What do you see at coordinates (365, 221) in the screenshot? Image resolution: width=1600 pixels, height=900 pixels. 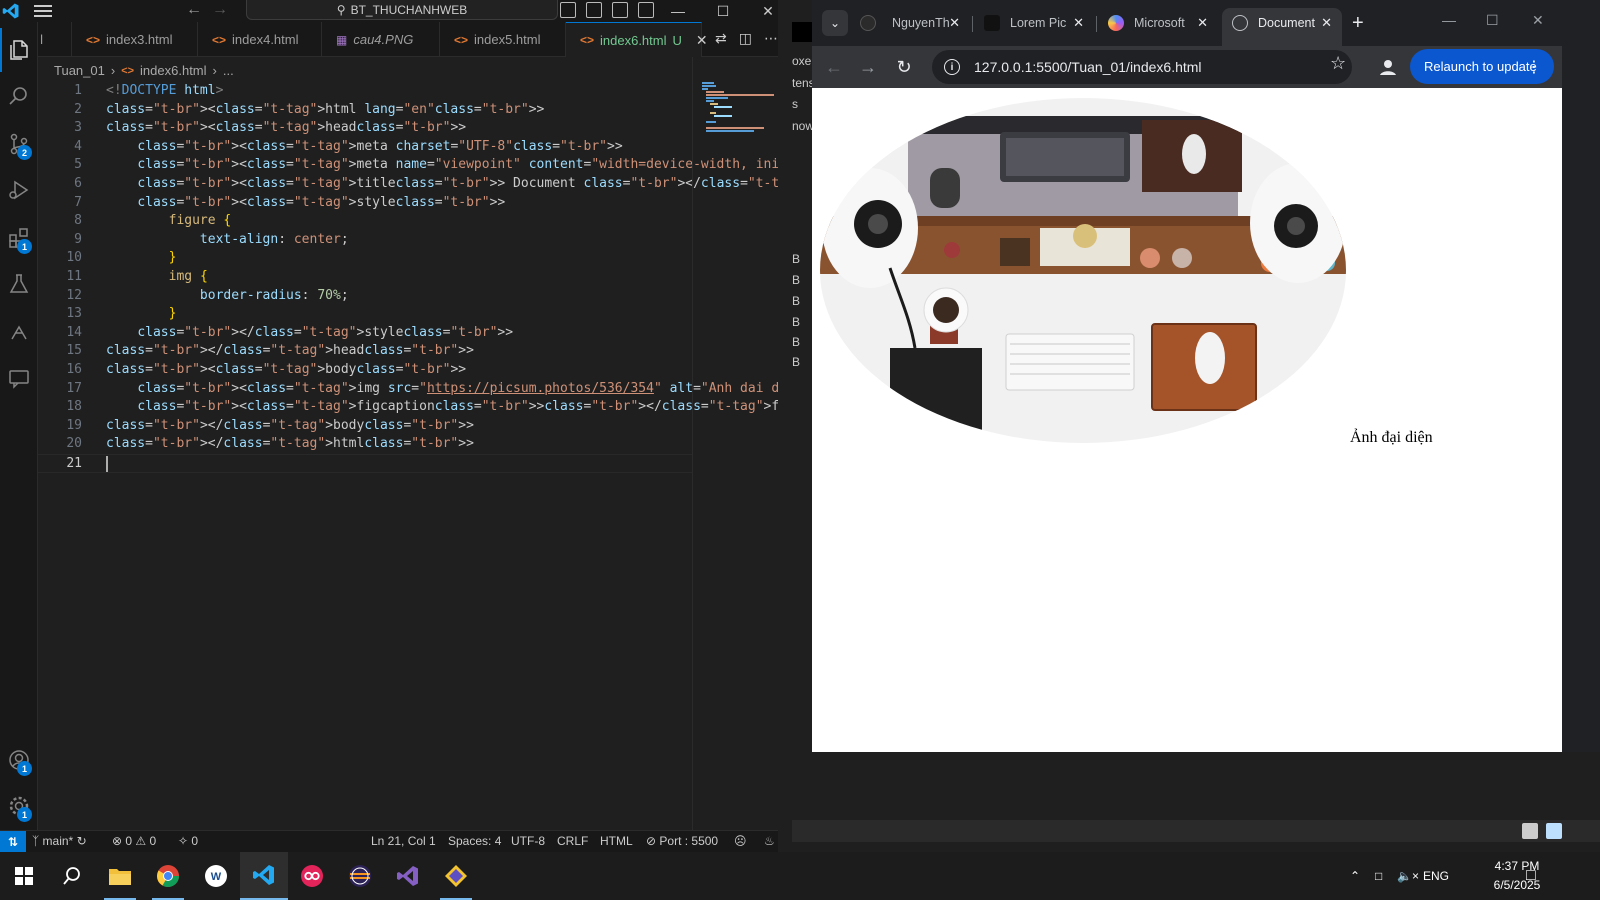 I see `code-line: 8 figure {` at bounding box center [365, 221].